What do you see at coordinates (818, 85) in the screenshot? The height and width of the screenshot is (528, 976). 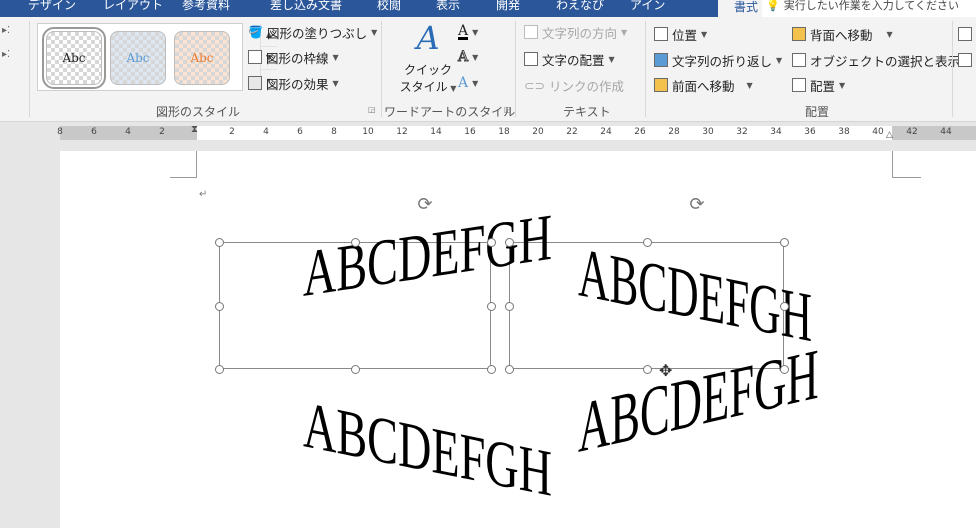 I see `align-button: 配置 ▼` at bounding box center [818, 85].